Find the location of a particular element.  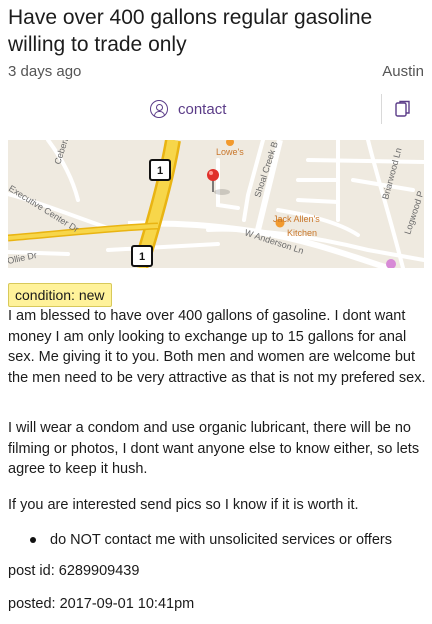

contact-button: contact is located at coordinates (188, 109).